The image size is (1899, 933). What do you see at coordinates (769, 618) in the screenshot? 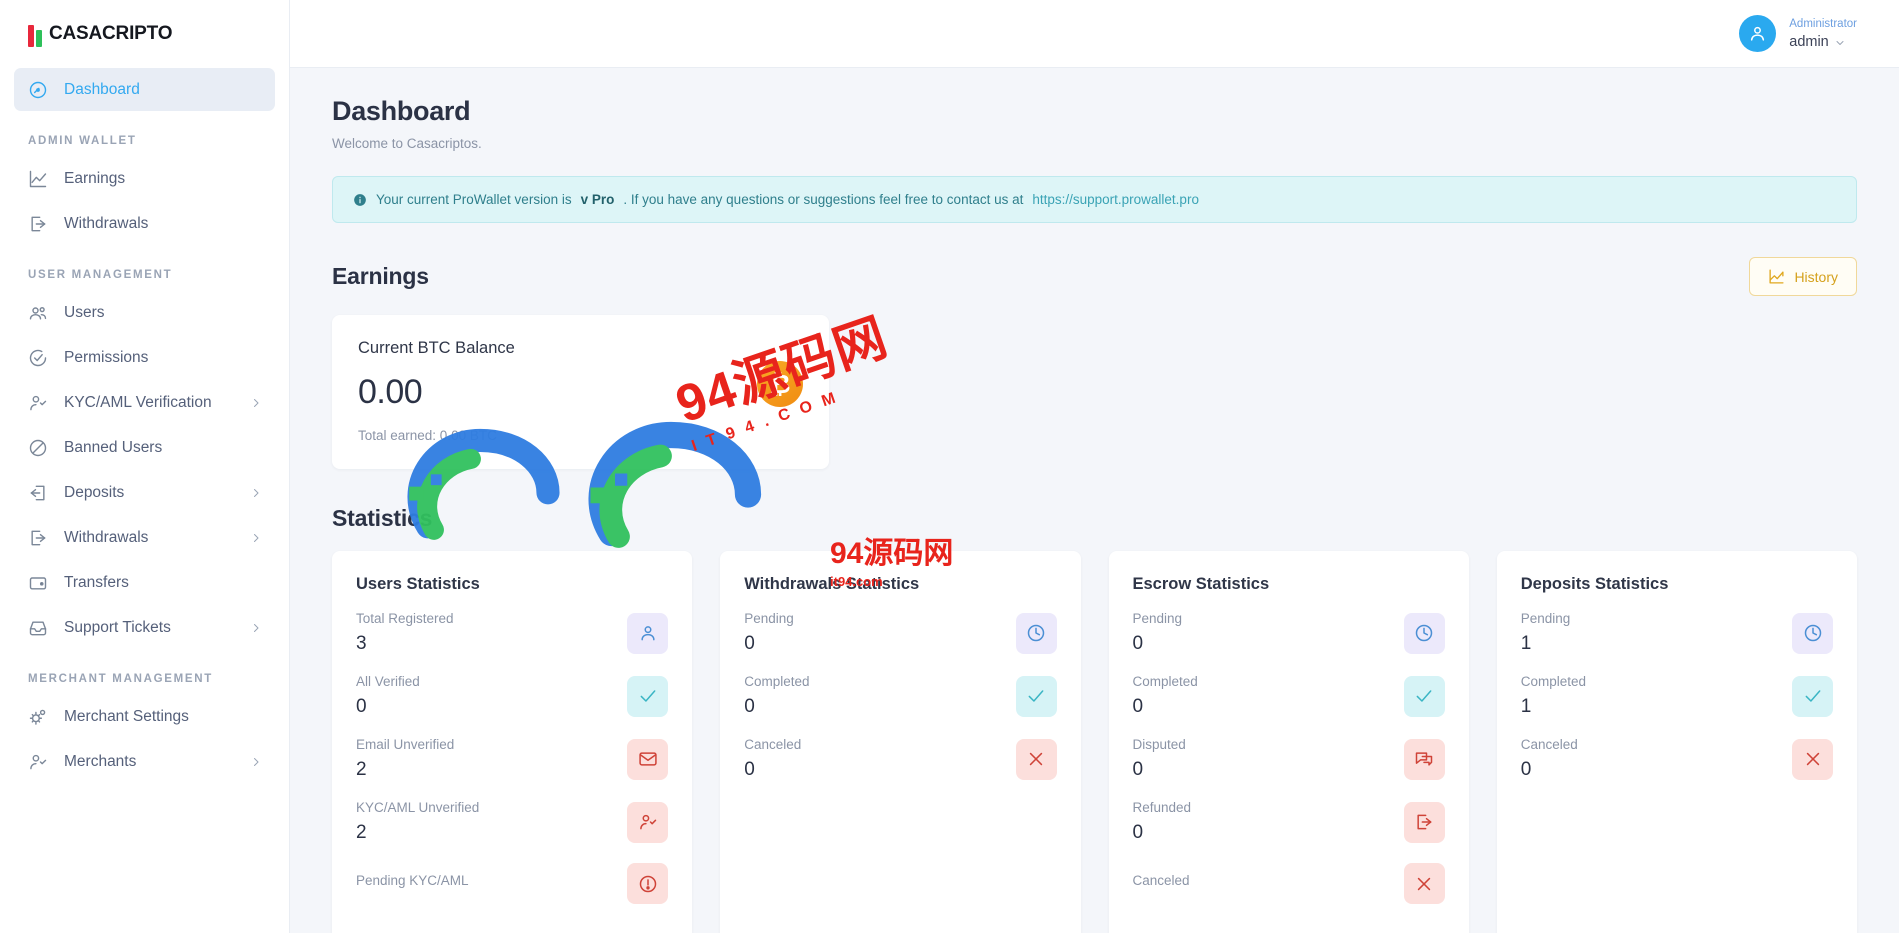
I see `stat-label: Pending` at bounding box center [769, 618].